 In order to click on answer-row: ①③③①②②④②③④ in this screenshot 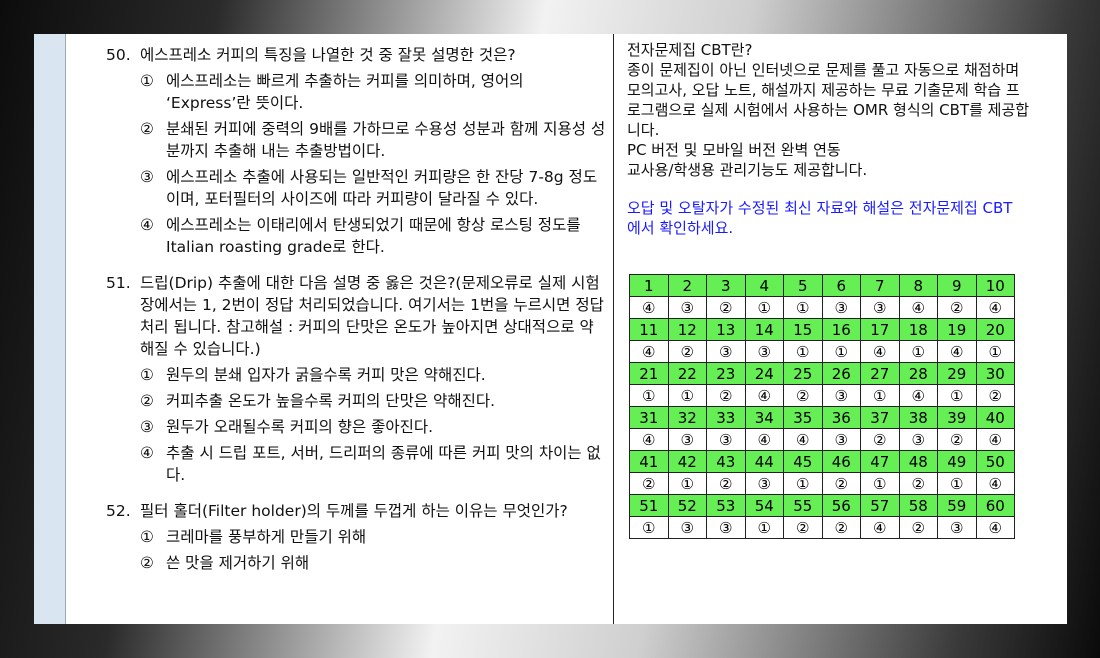, I will do `click(822, 527)`.